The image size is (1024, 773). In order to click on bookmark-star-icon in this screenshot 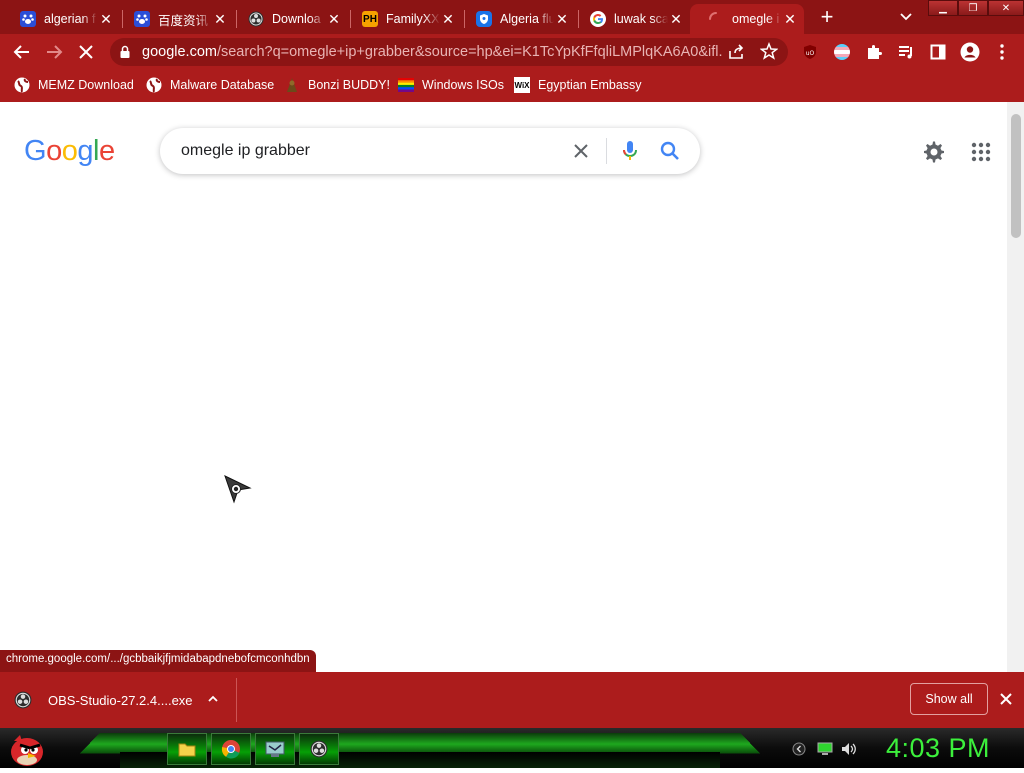, I will do `click(769, 53)`.